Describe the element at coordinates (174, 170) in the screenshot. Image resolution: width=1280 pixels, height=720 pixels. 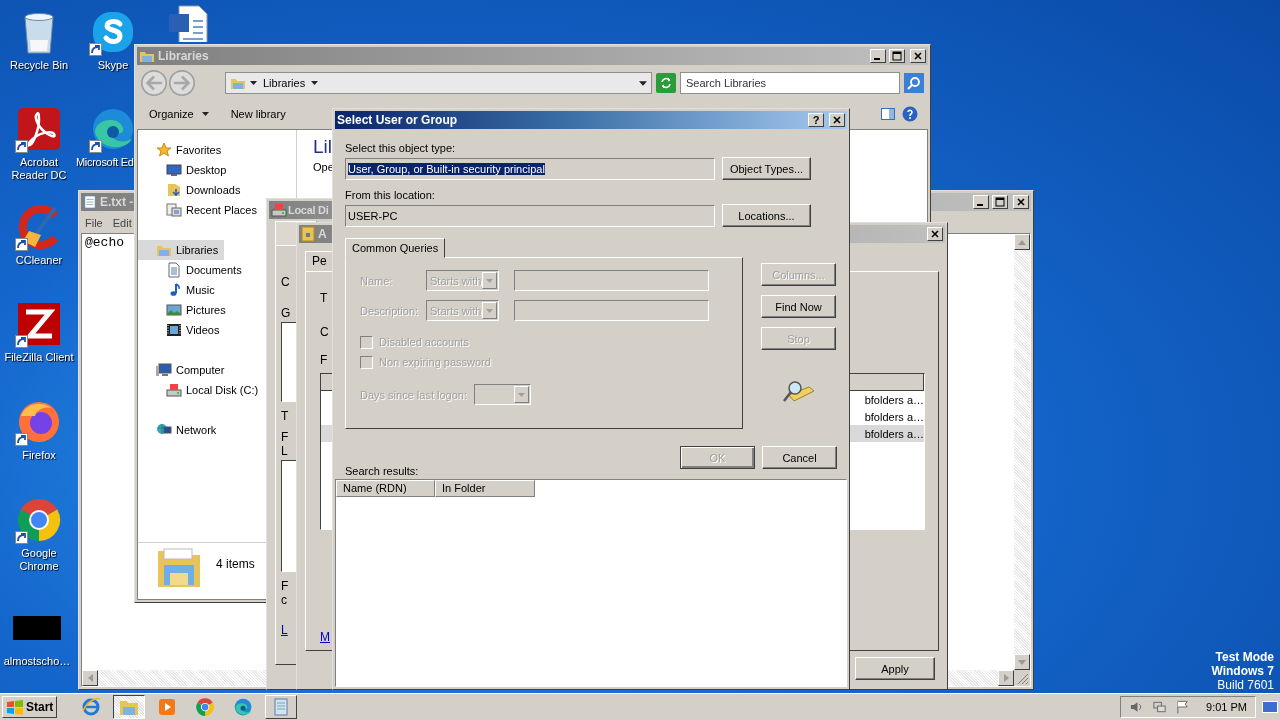
I see `monitor-icon` at that location.